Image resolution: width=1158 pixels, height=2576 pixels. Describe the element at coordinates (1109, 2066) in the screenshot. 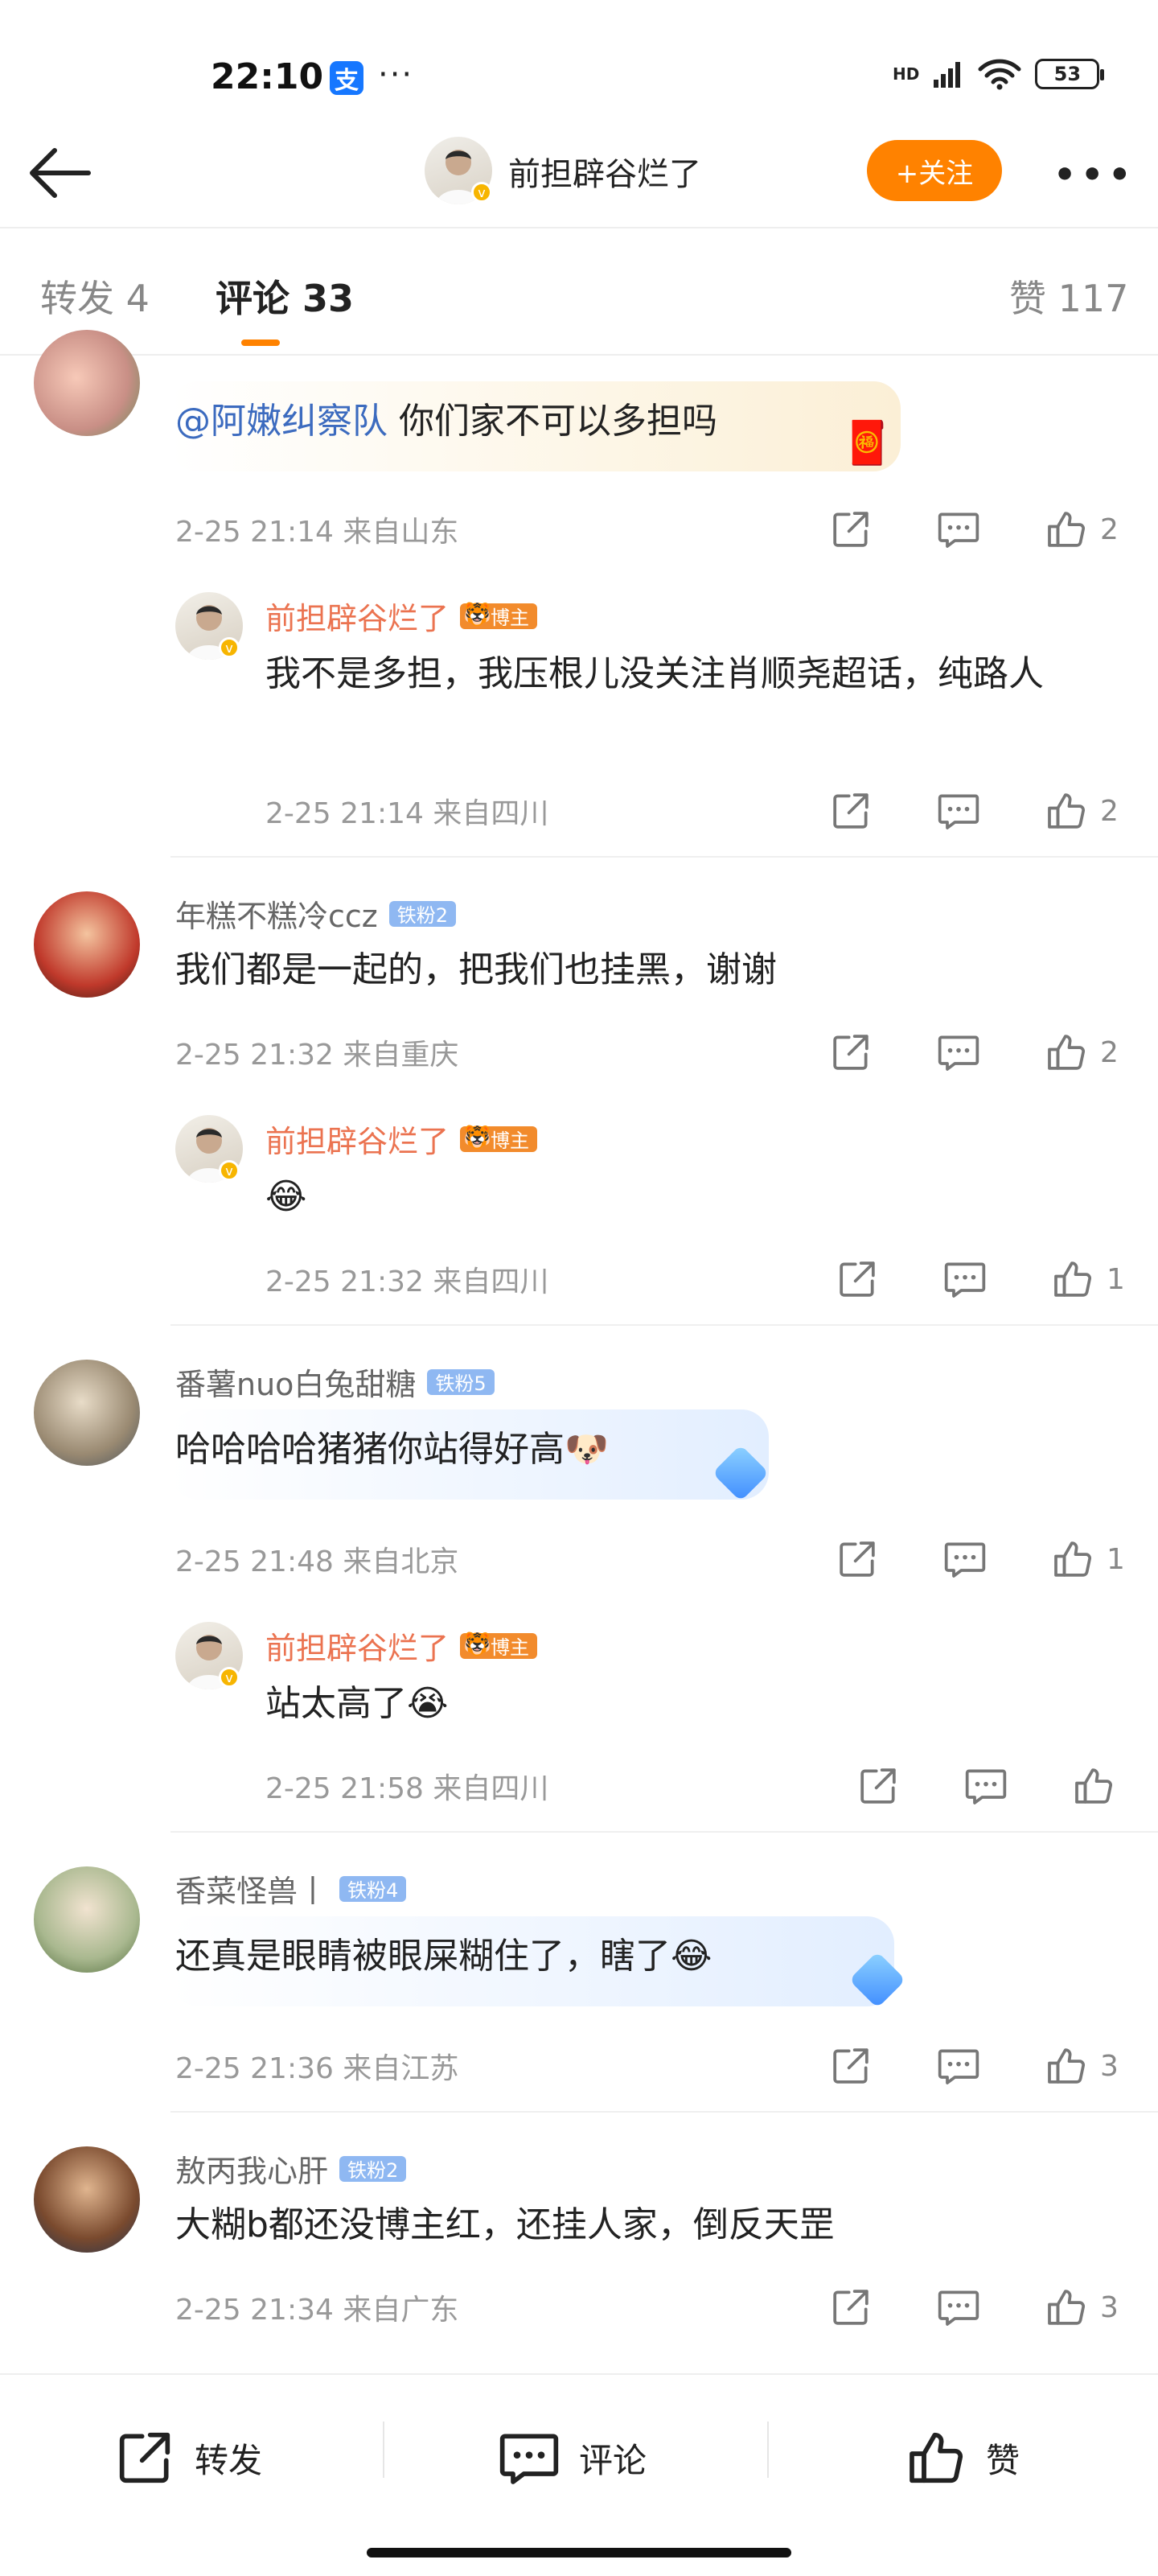

I see `like-count: 3` at that location.